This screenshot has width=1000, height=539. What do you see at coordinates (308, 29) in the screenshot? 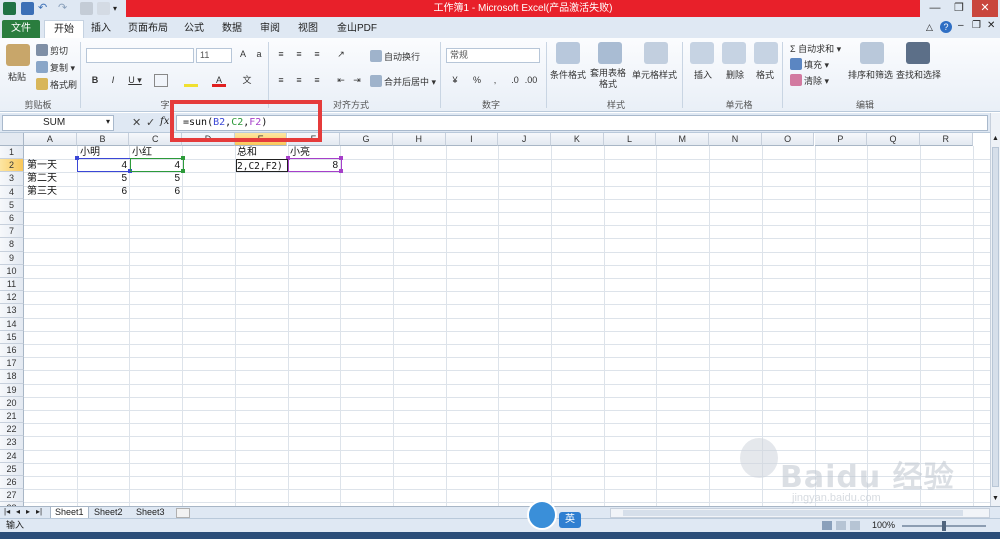
I see `tab-view: 视图` at bounding box center [308, 29].